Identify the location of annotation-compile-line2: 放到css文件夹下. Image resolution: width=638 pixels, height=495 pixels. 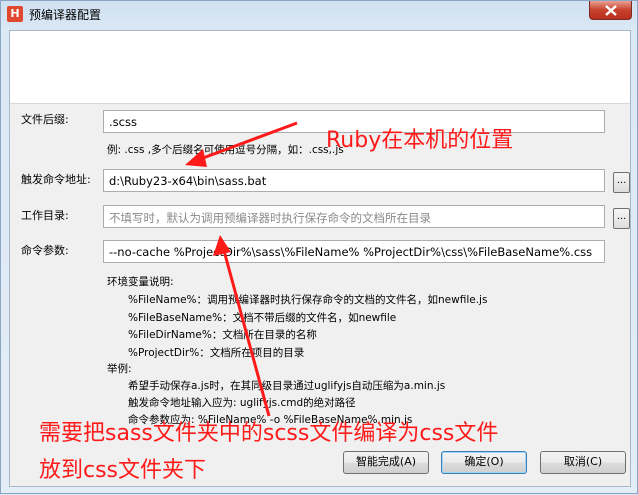
(123, 470).